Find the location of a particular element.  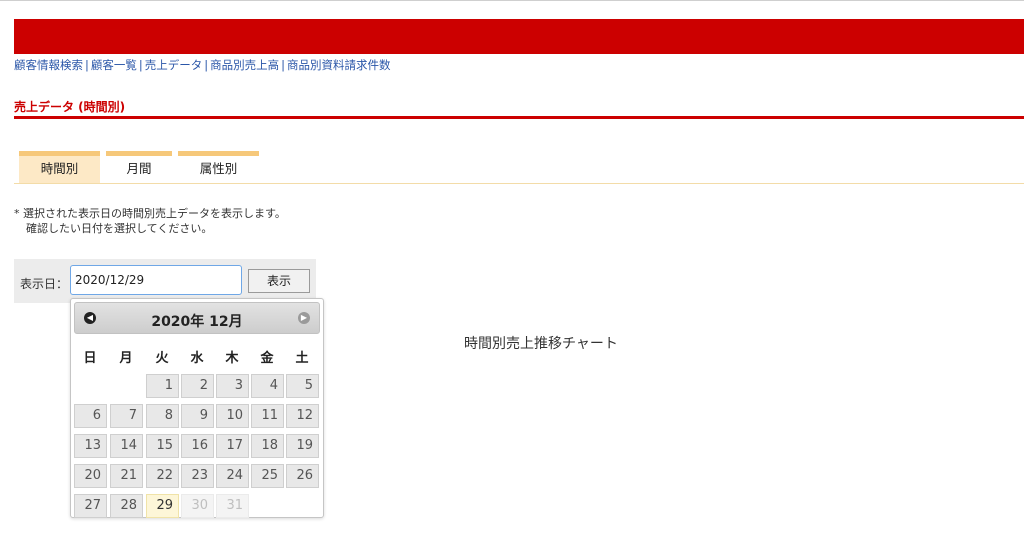

date-filter-panel: 表示日： 表示 is located at coordinates (165, 281).